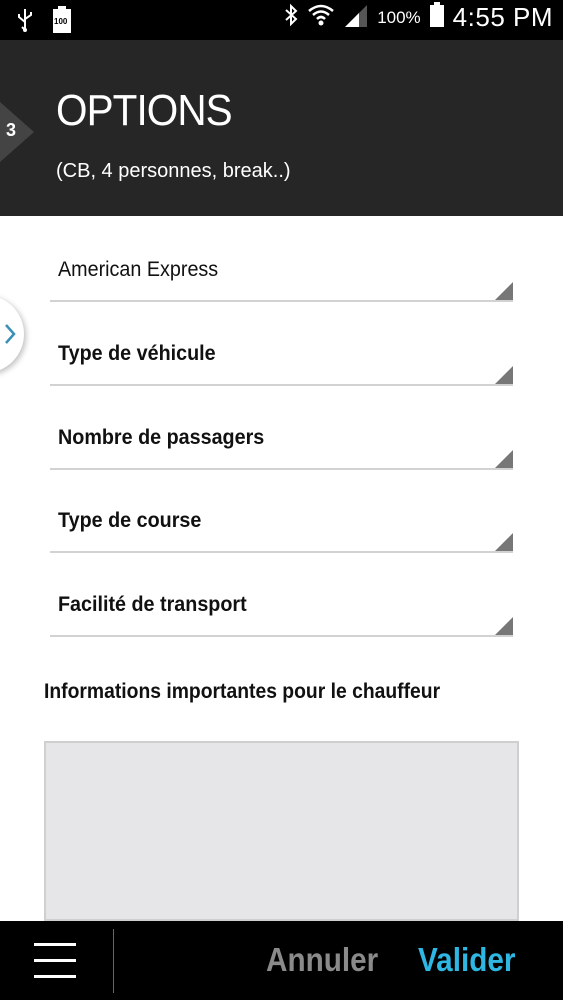  Describe the element at coordinates (138, 269) in the screenshot. I see `field-label: American Express` at that location.